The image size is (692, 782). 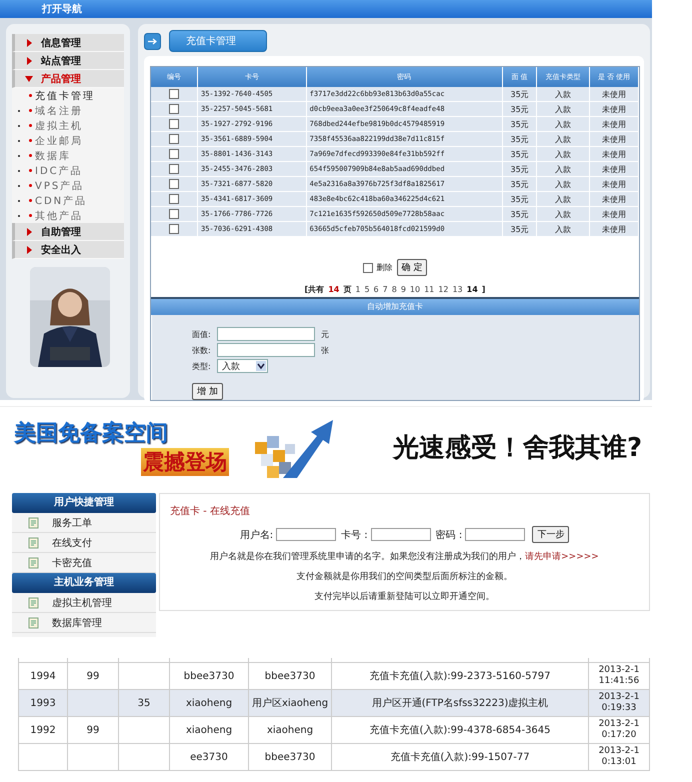 I want to click on navigation-toggle: 打开导航, so click(x=62, y=9).